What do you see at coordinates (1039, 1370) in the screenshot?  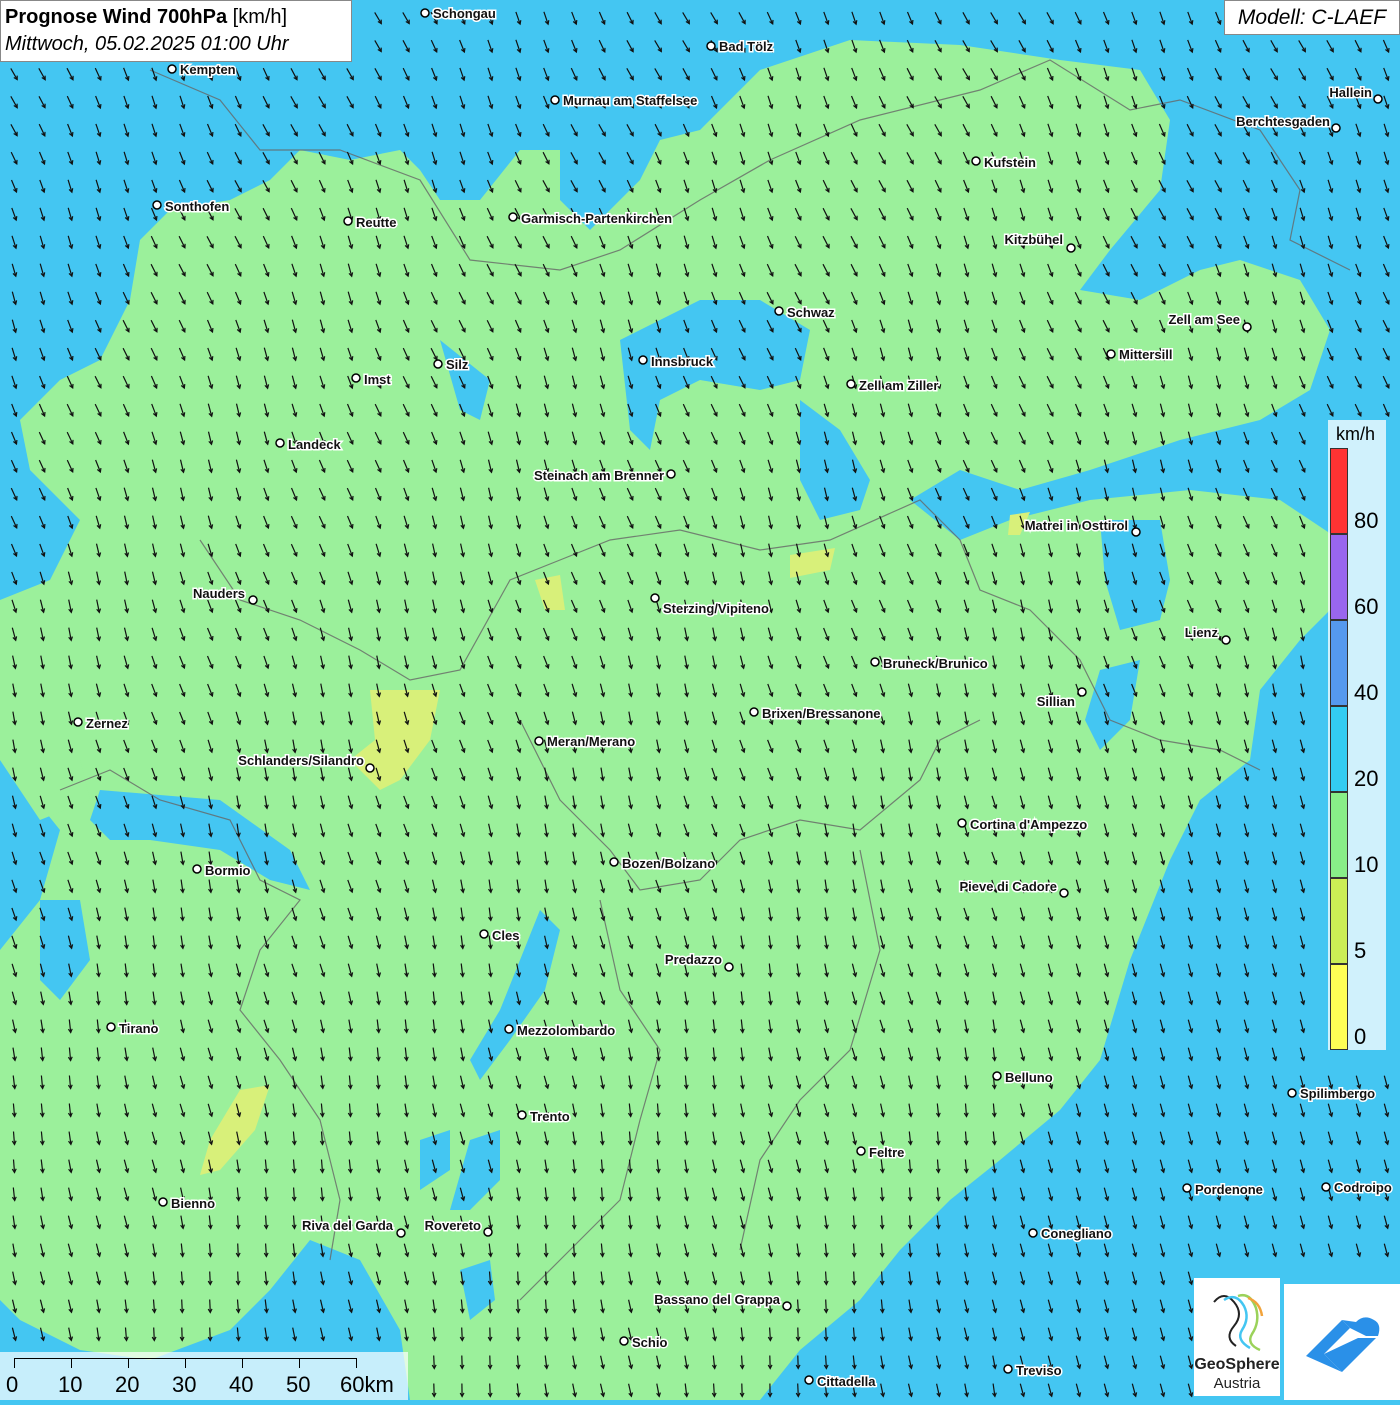 I see `city-label: Treviso` at bounding box center [1039, 1370].